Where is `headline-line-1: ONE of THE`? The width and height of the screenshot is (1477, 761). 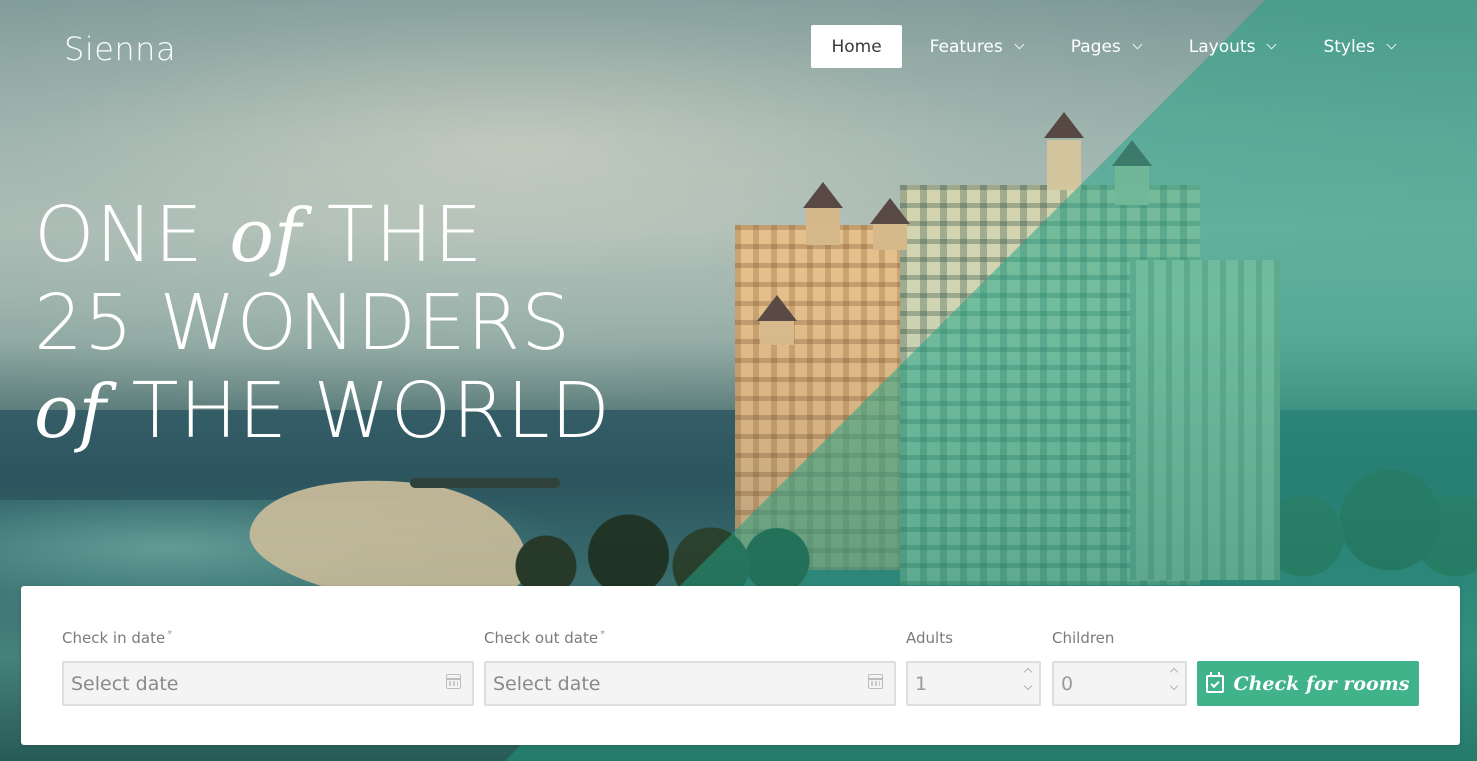
headline-line-1: ONE of THE is located at coordinates (322, 236).